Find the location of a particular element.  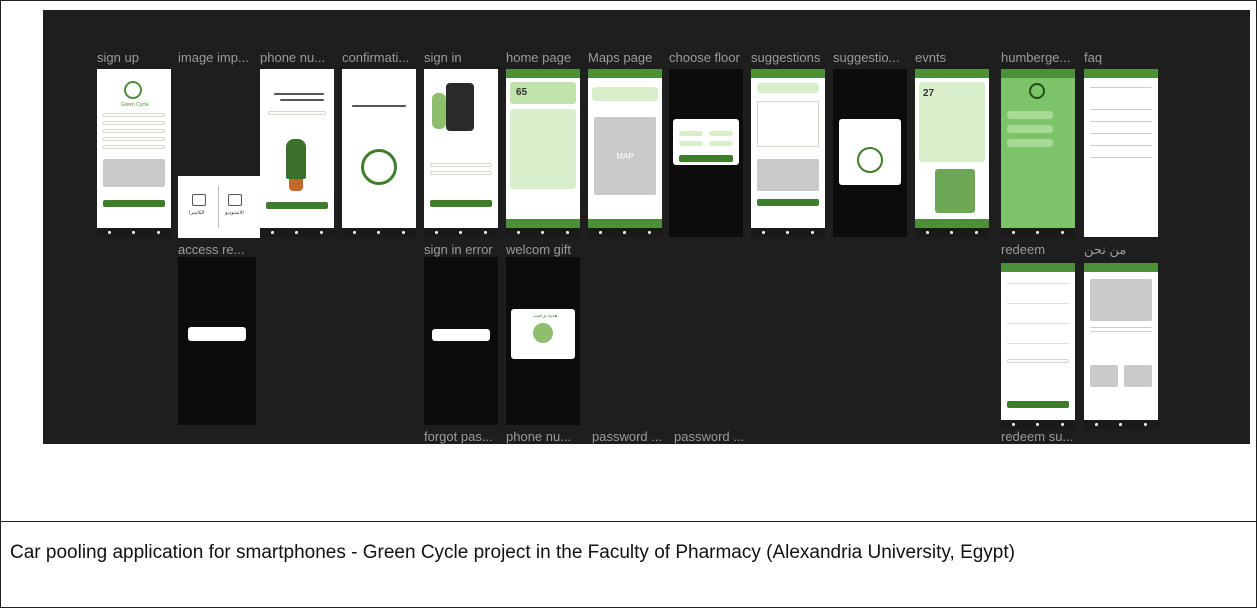

attachment-image-icon is located at coordinates (788, 175).